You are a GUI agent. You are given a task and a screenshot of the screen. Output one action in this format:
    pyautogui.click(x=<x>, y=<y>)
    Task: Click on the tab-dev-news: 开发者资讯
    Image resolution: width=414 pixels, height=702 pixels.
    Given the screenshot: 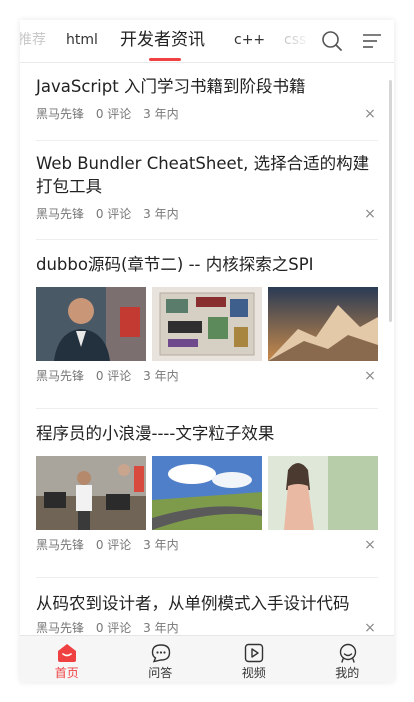 What is the action you would take?
    pyautogui.click(x=162, y=41)
    